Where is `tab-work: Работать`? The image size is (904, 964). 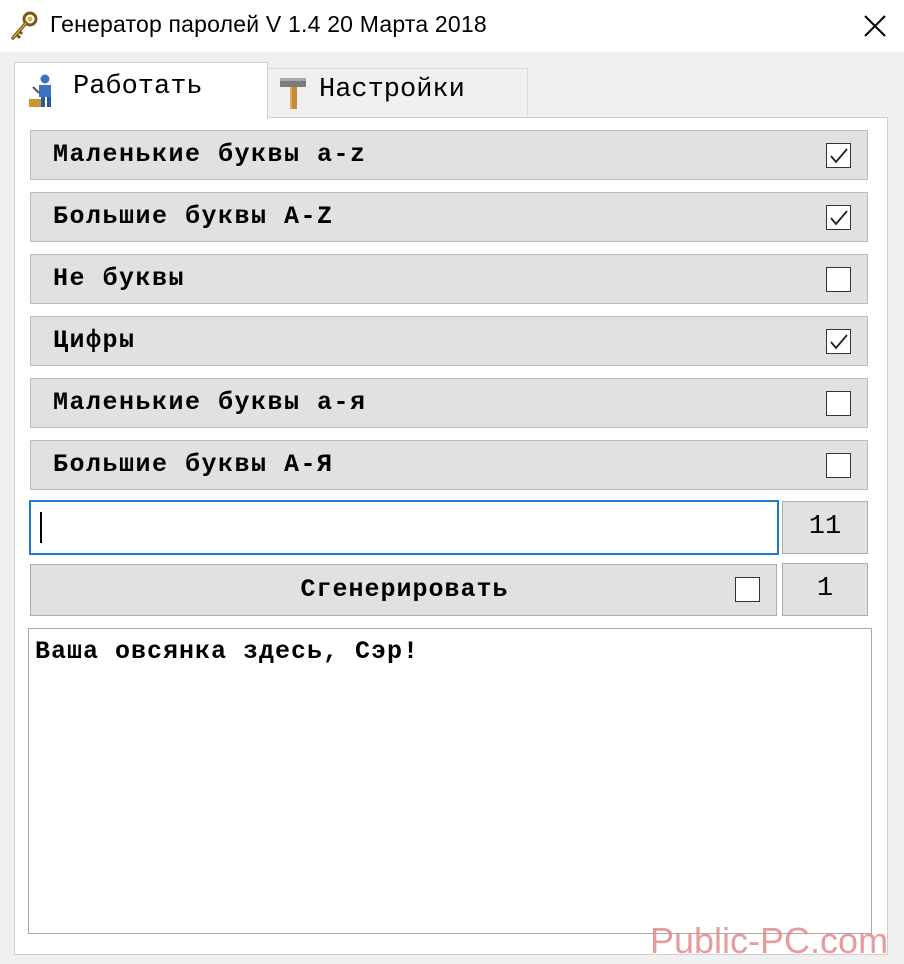
tab-work: Работать is located at coordinates (141, 90).